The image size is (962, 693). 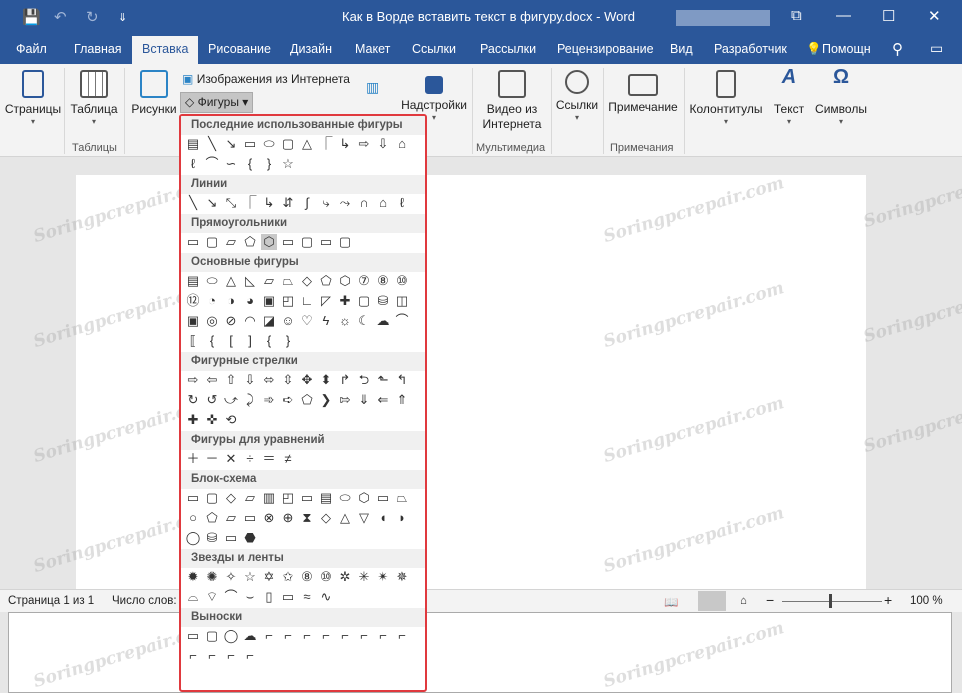 What do you see at coordinates (897, 49) in the screenshot?
I see `share-icon: ⚲` at bounding box center [897, 49].